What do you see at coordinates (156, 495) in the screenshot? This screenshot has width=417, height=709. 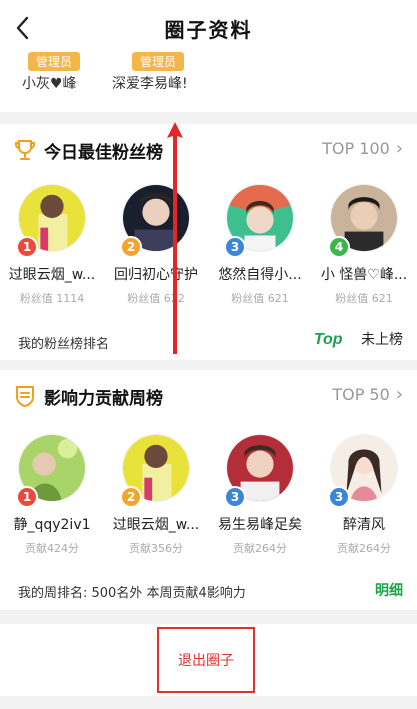 I see `contrib-item: 2 过眼云烟_w... 贡献356分` at bounding box center [156, 495].